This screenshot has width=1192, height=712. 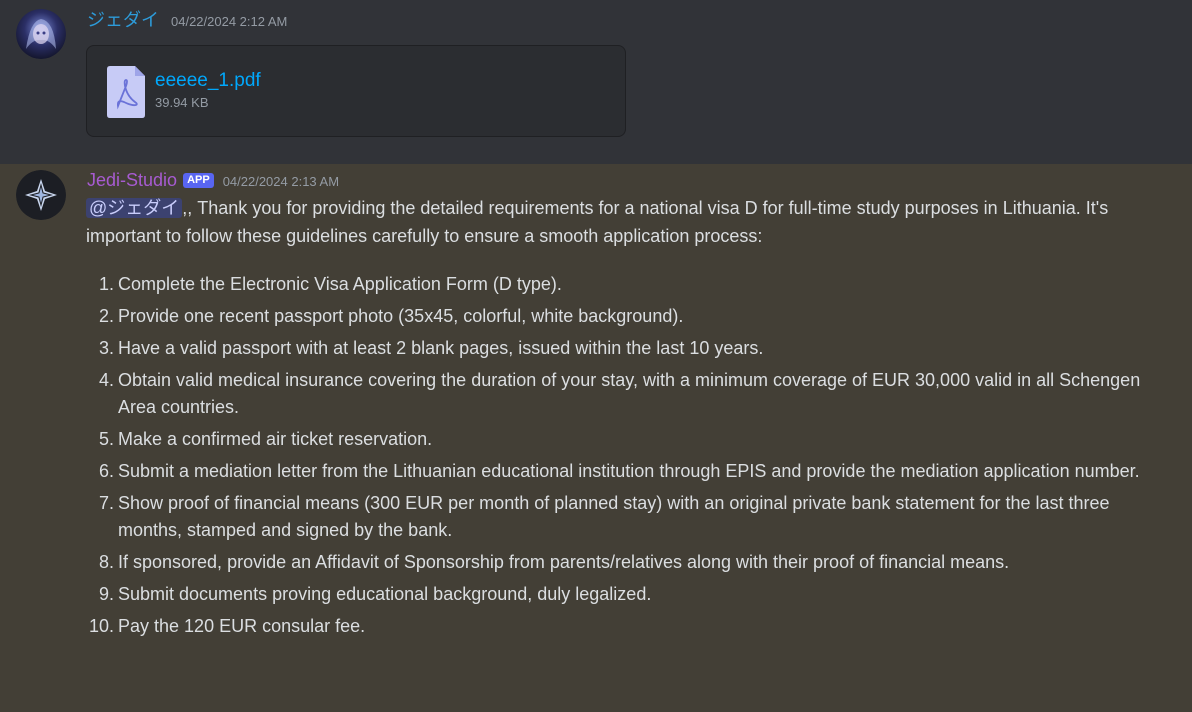 What do you see at coordinates (106, 594) in the screenshot?
I see `list-number: 9.` at bounding box center [106, 594].